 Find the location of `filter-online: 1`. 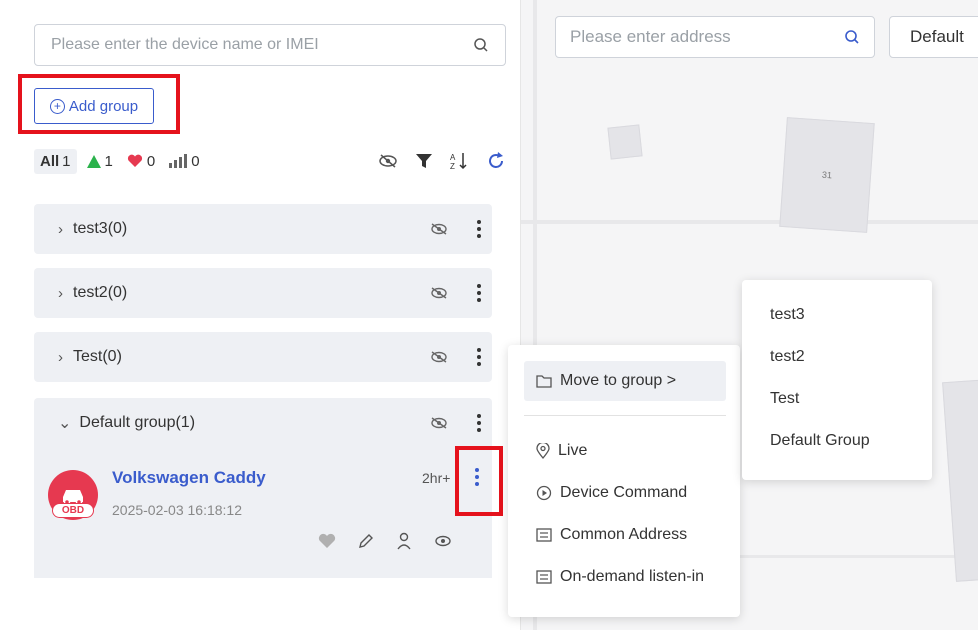

filter-online: 1 is located at coordinates (99, 161).